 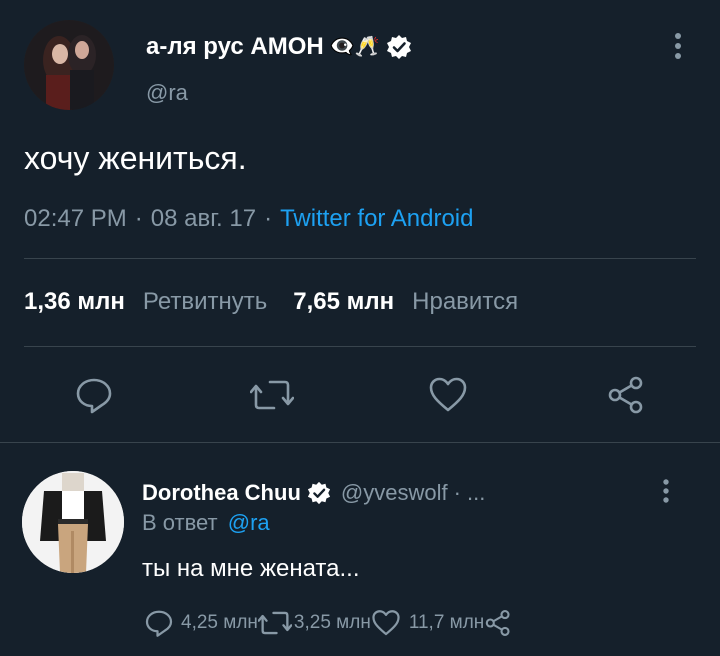 I want to click on more-options-icon, so click(x=678, y=47).